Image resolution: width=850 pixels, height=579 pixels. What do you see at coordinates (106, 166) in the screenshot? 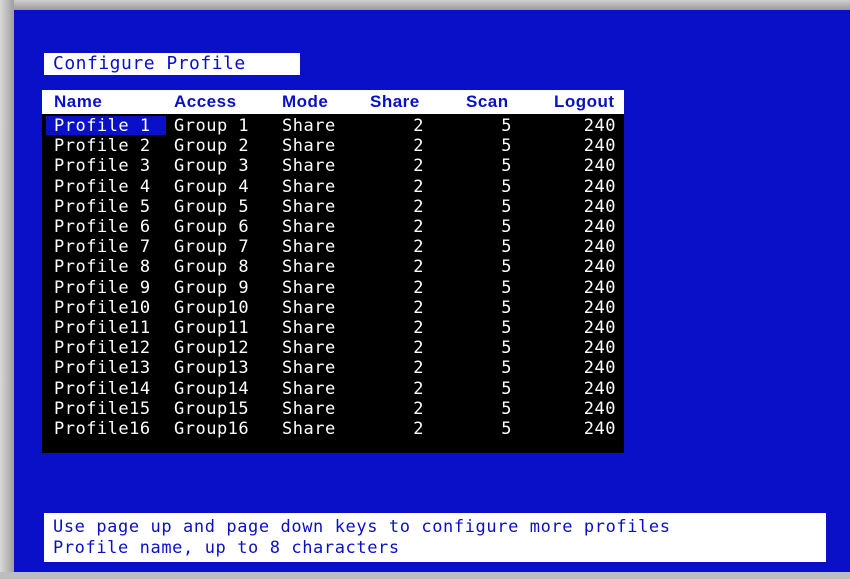
I see `profile-name-cell: Profile 3` at bounding box center [106, 166].